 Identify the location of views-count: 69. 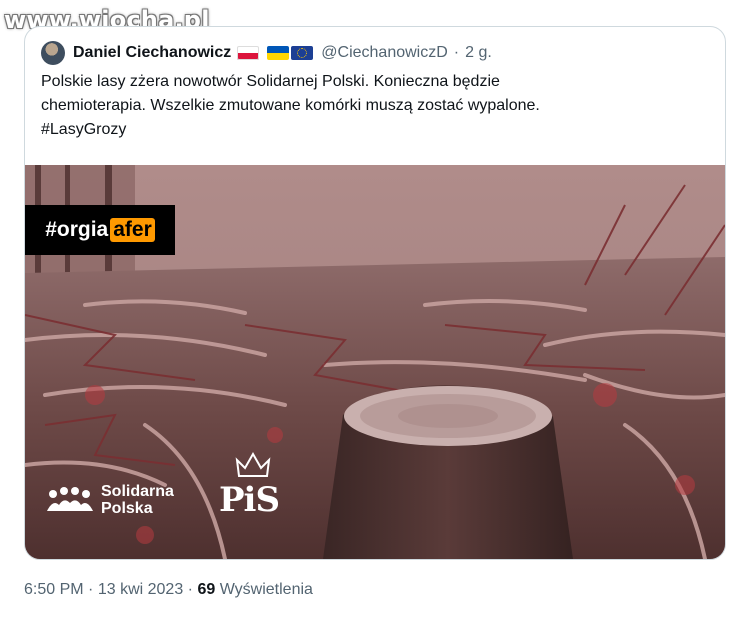
(206, 589).